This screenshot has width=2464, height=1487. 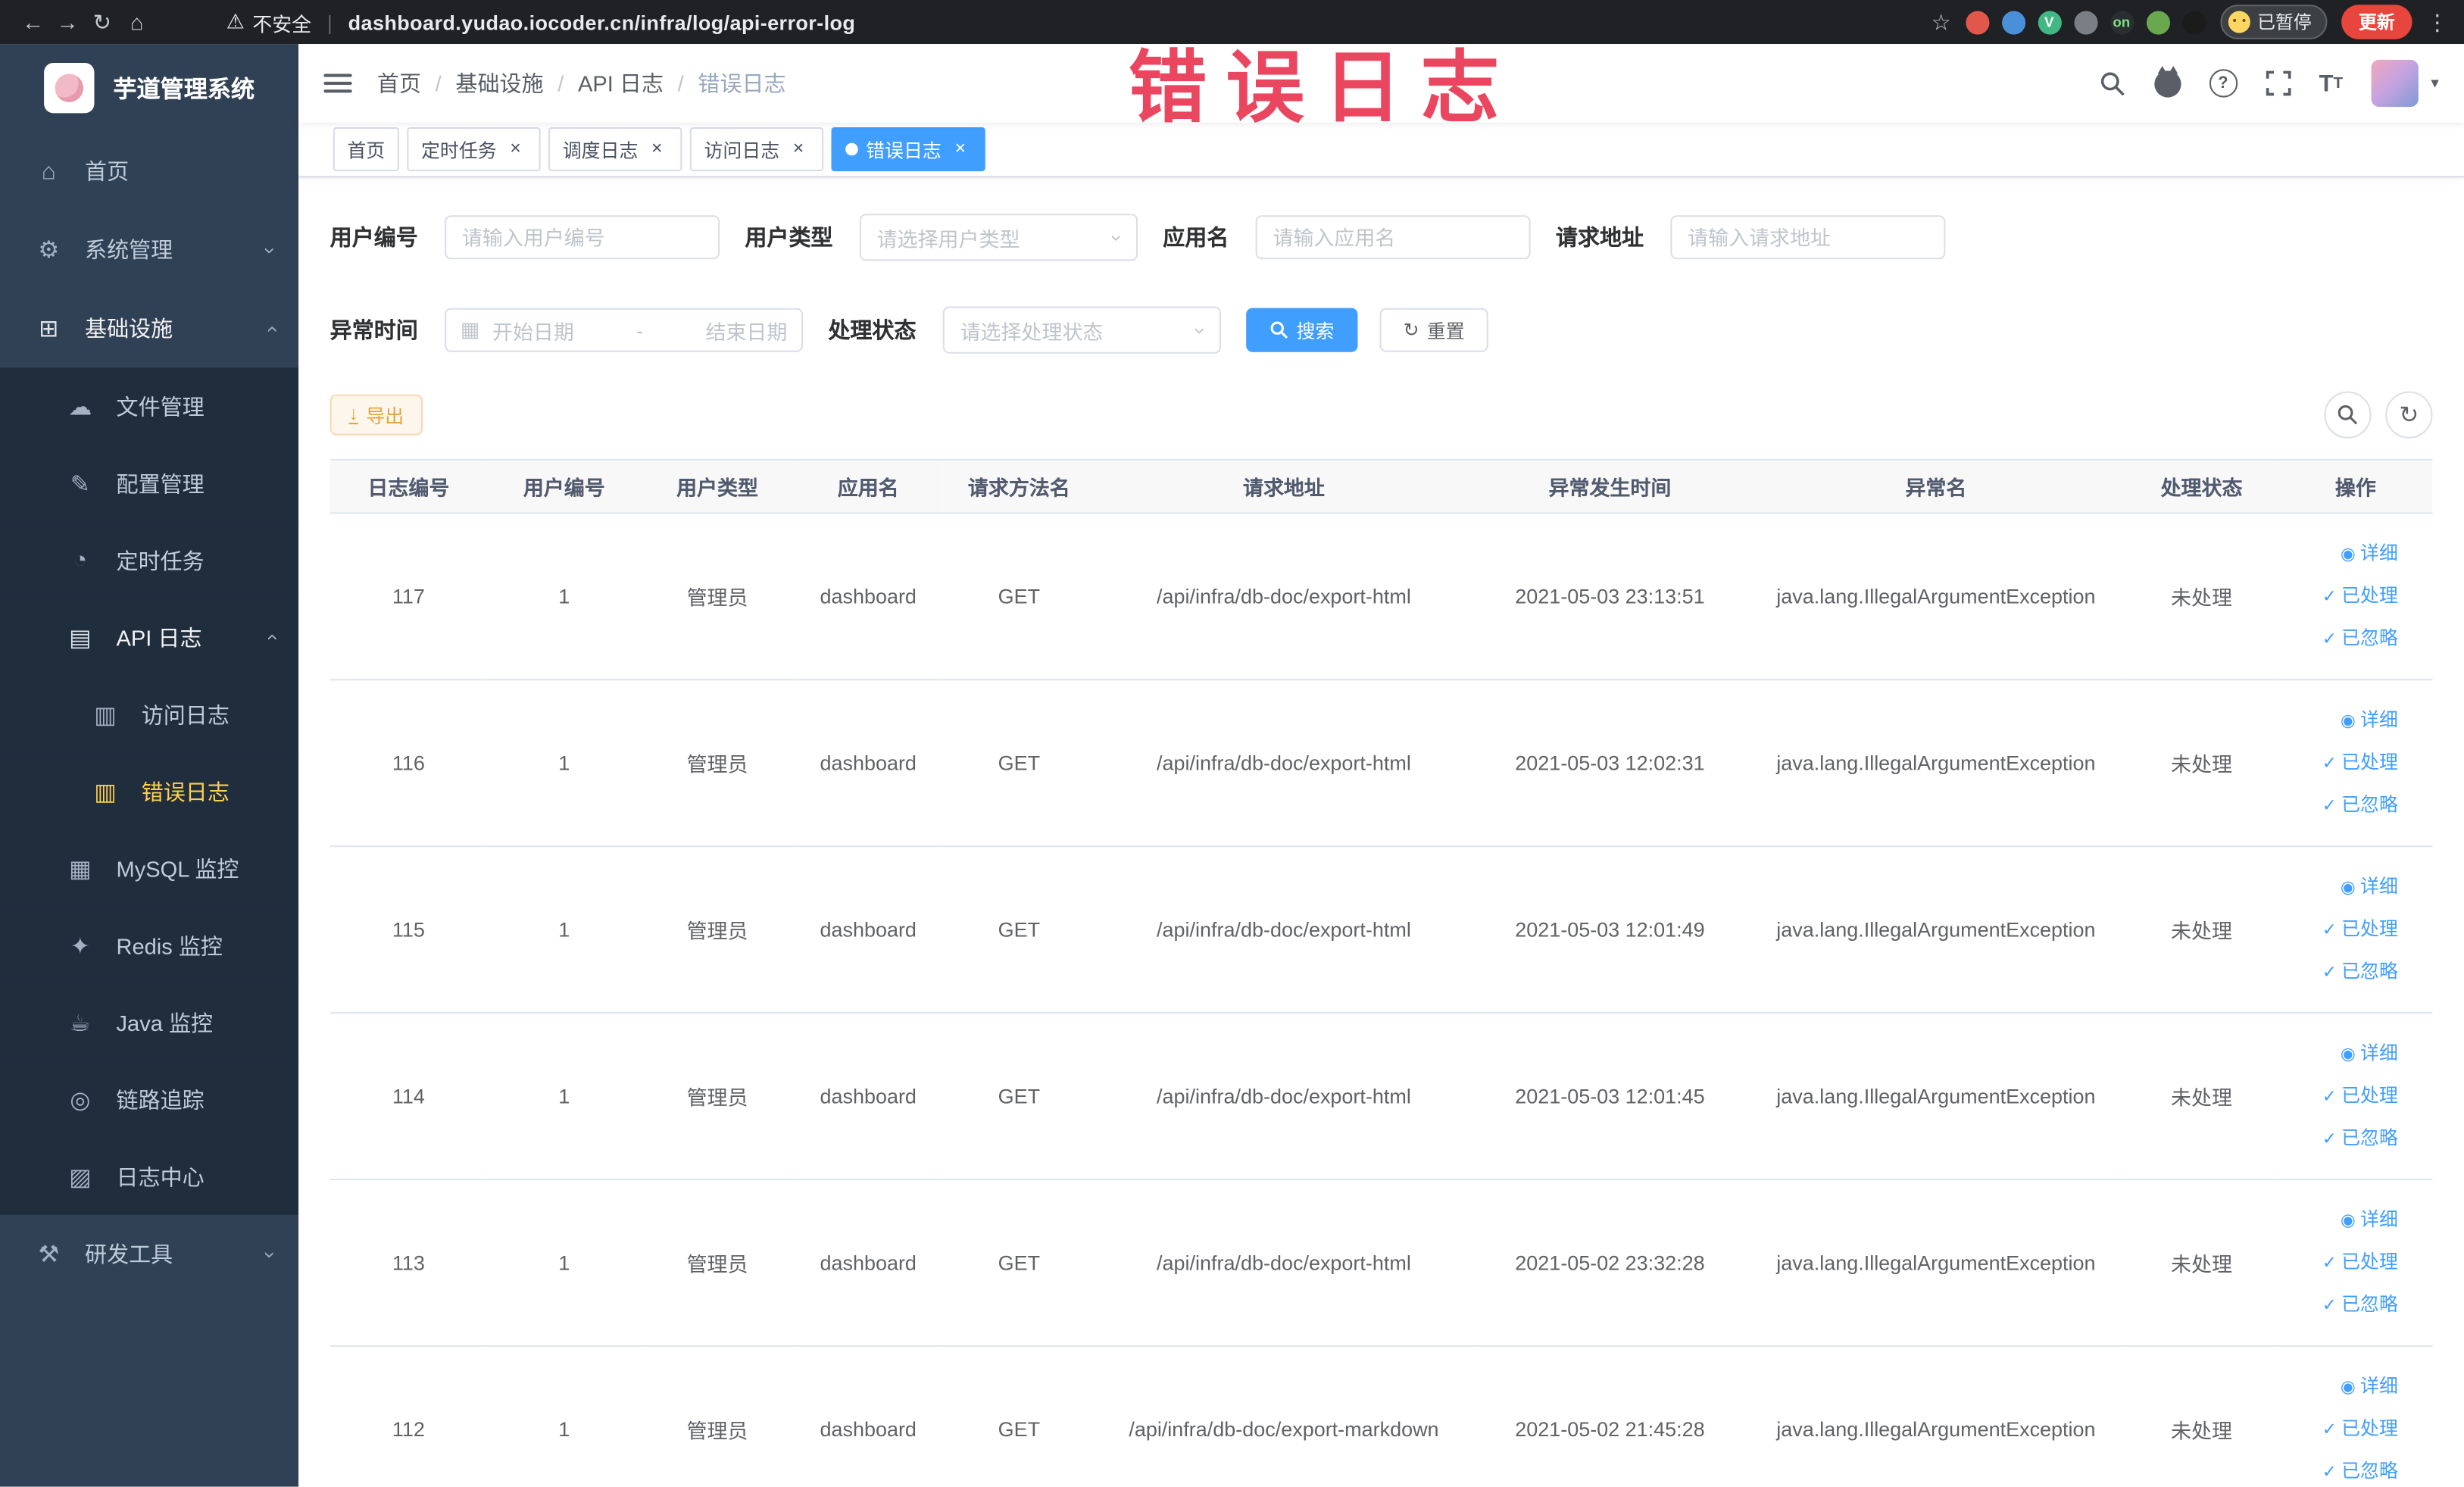 I want to click on process-status-select: 请选择处理状态 ›, so click(x=1081, y=330).